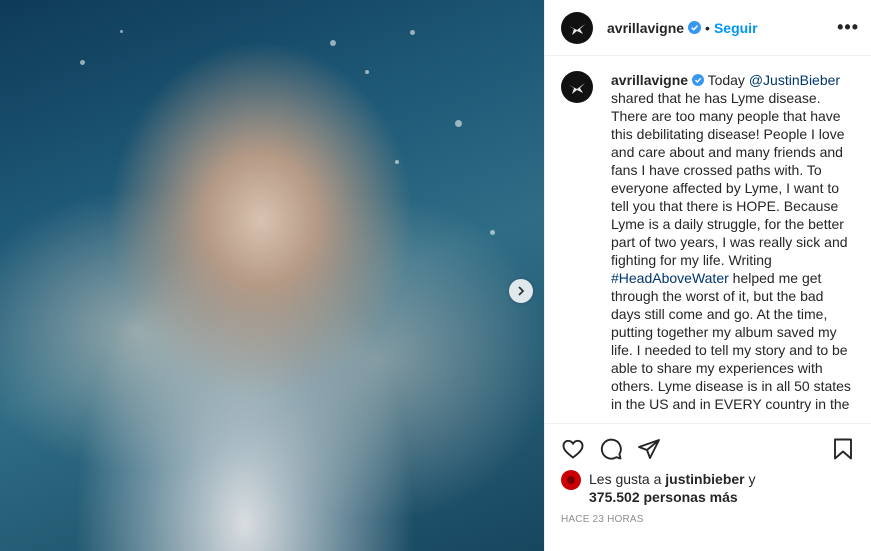 The width and height of the screenshot is (871, 551). Describe the element at coordinates (670, 278) in the screenshot. I see `hashtag-link: #HeadAboveWater` at that location.